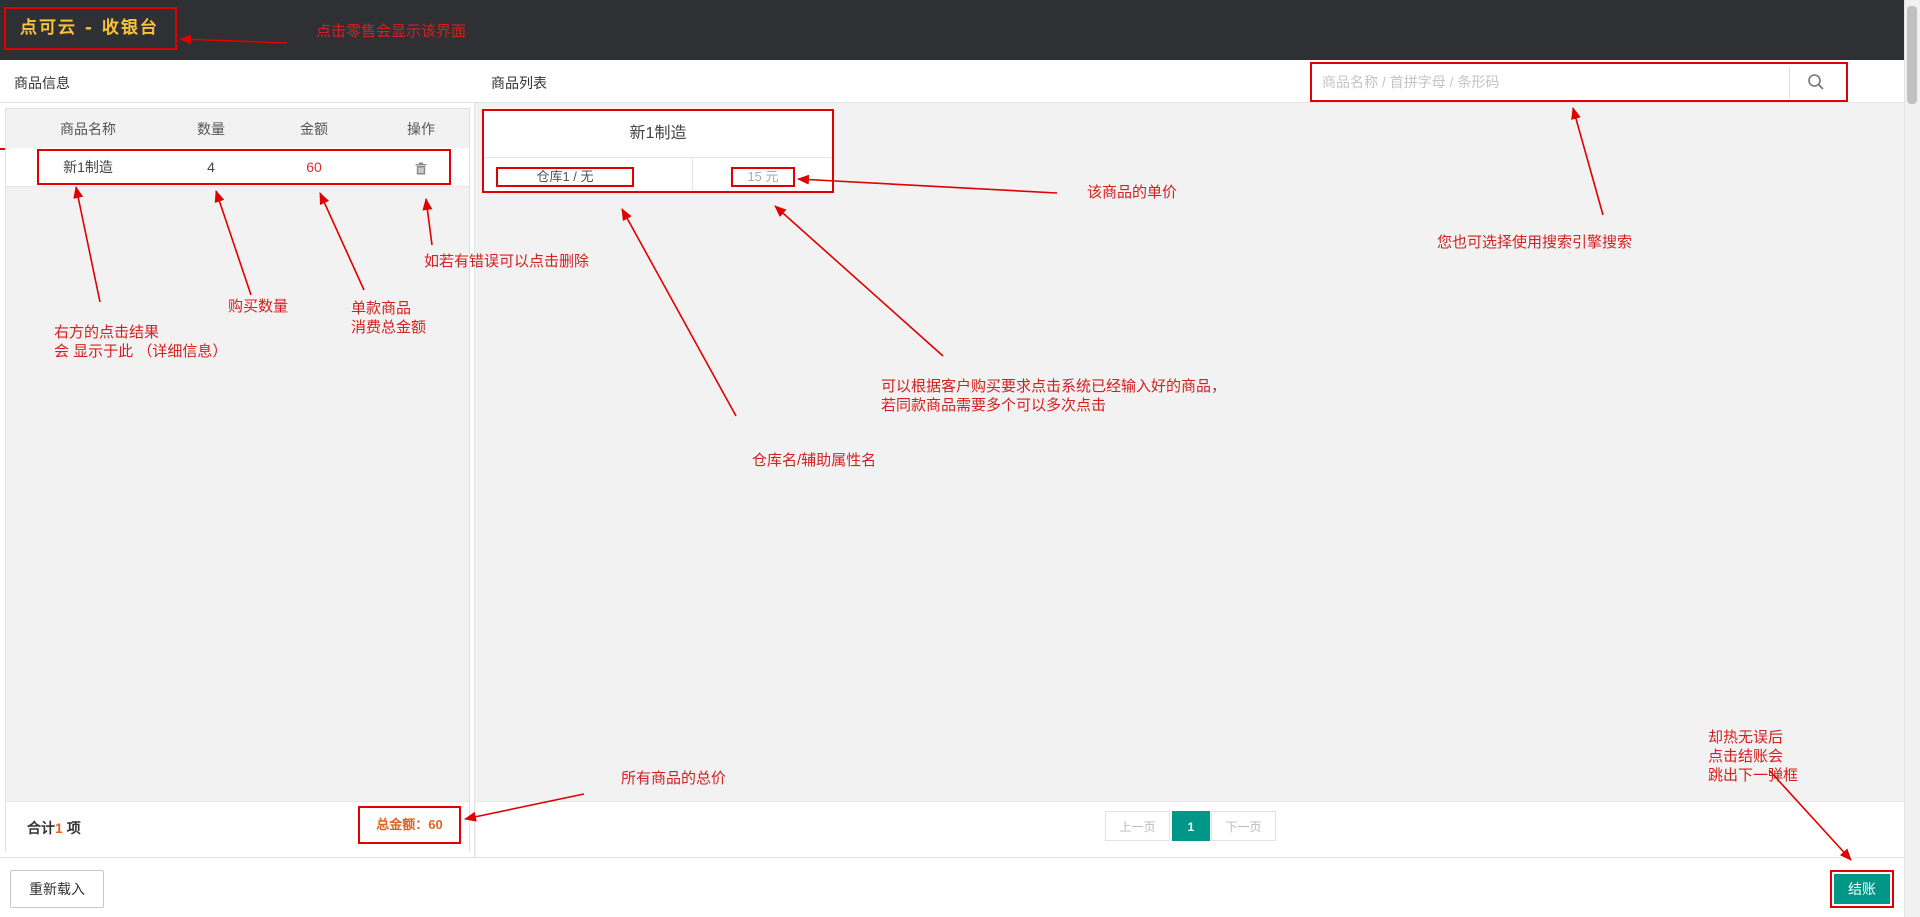 The height and width of the screenshot is (917, 1920). I want to click on reload-button: 重新载入, so click(57, 889).